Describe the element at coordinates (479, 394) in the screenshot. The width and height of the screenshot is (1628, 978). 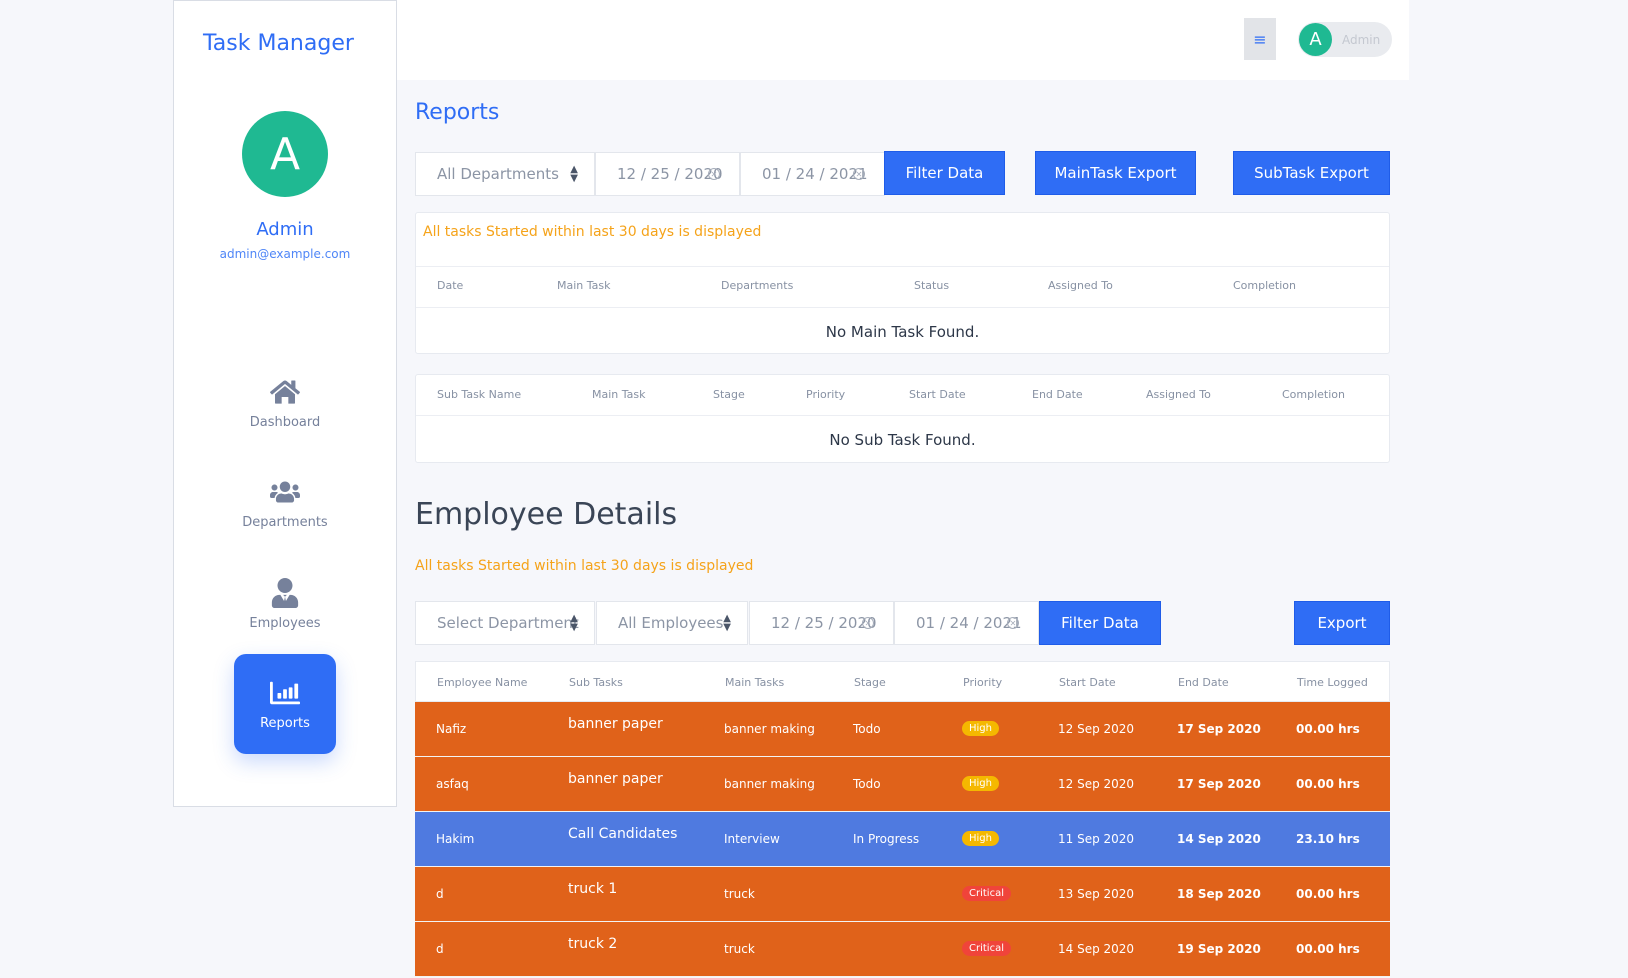
I see `column-header: Sub Task Name` at that location.